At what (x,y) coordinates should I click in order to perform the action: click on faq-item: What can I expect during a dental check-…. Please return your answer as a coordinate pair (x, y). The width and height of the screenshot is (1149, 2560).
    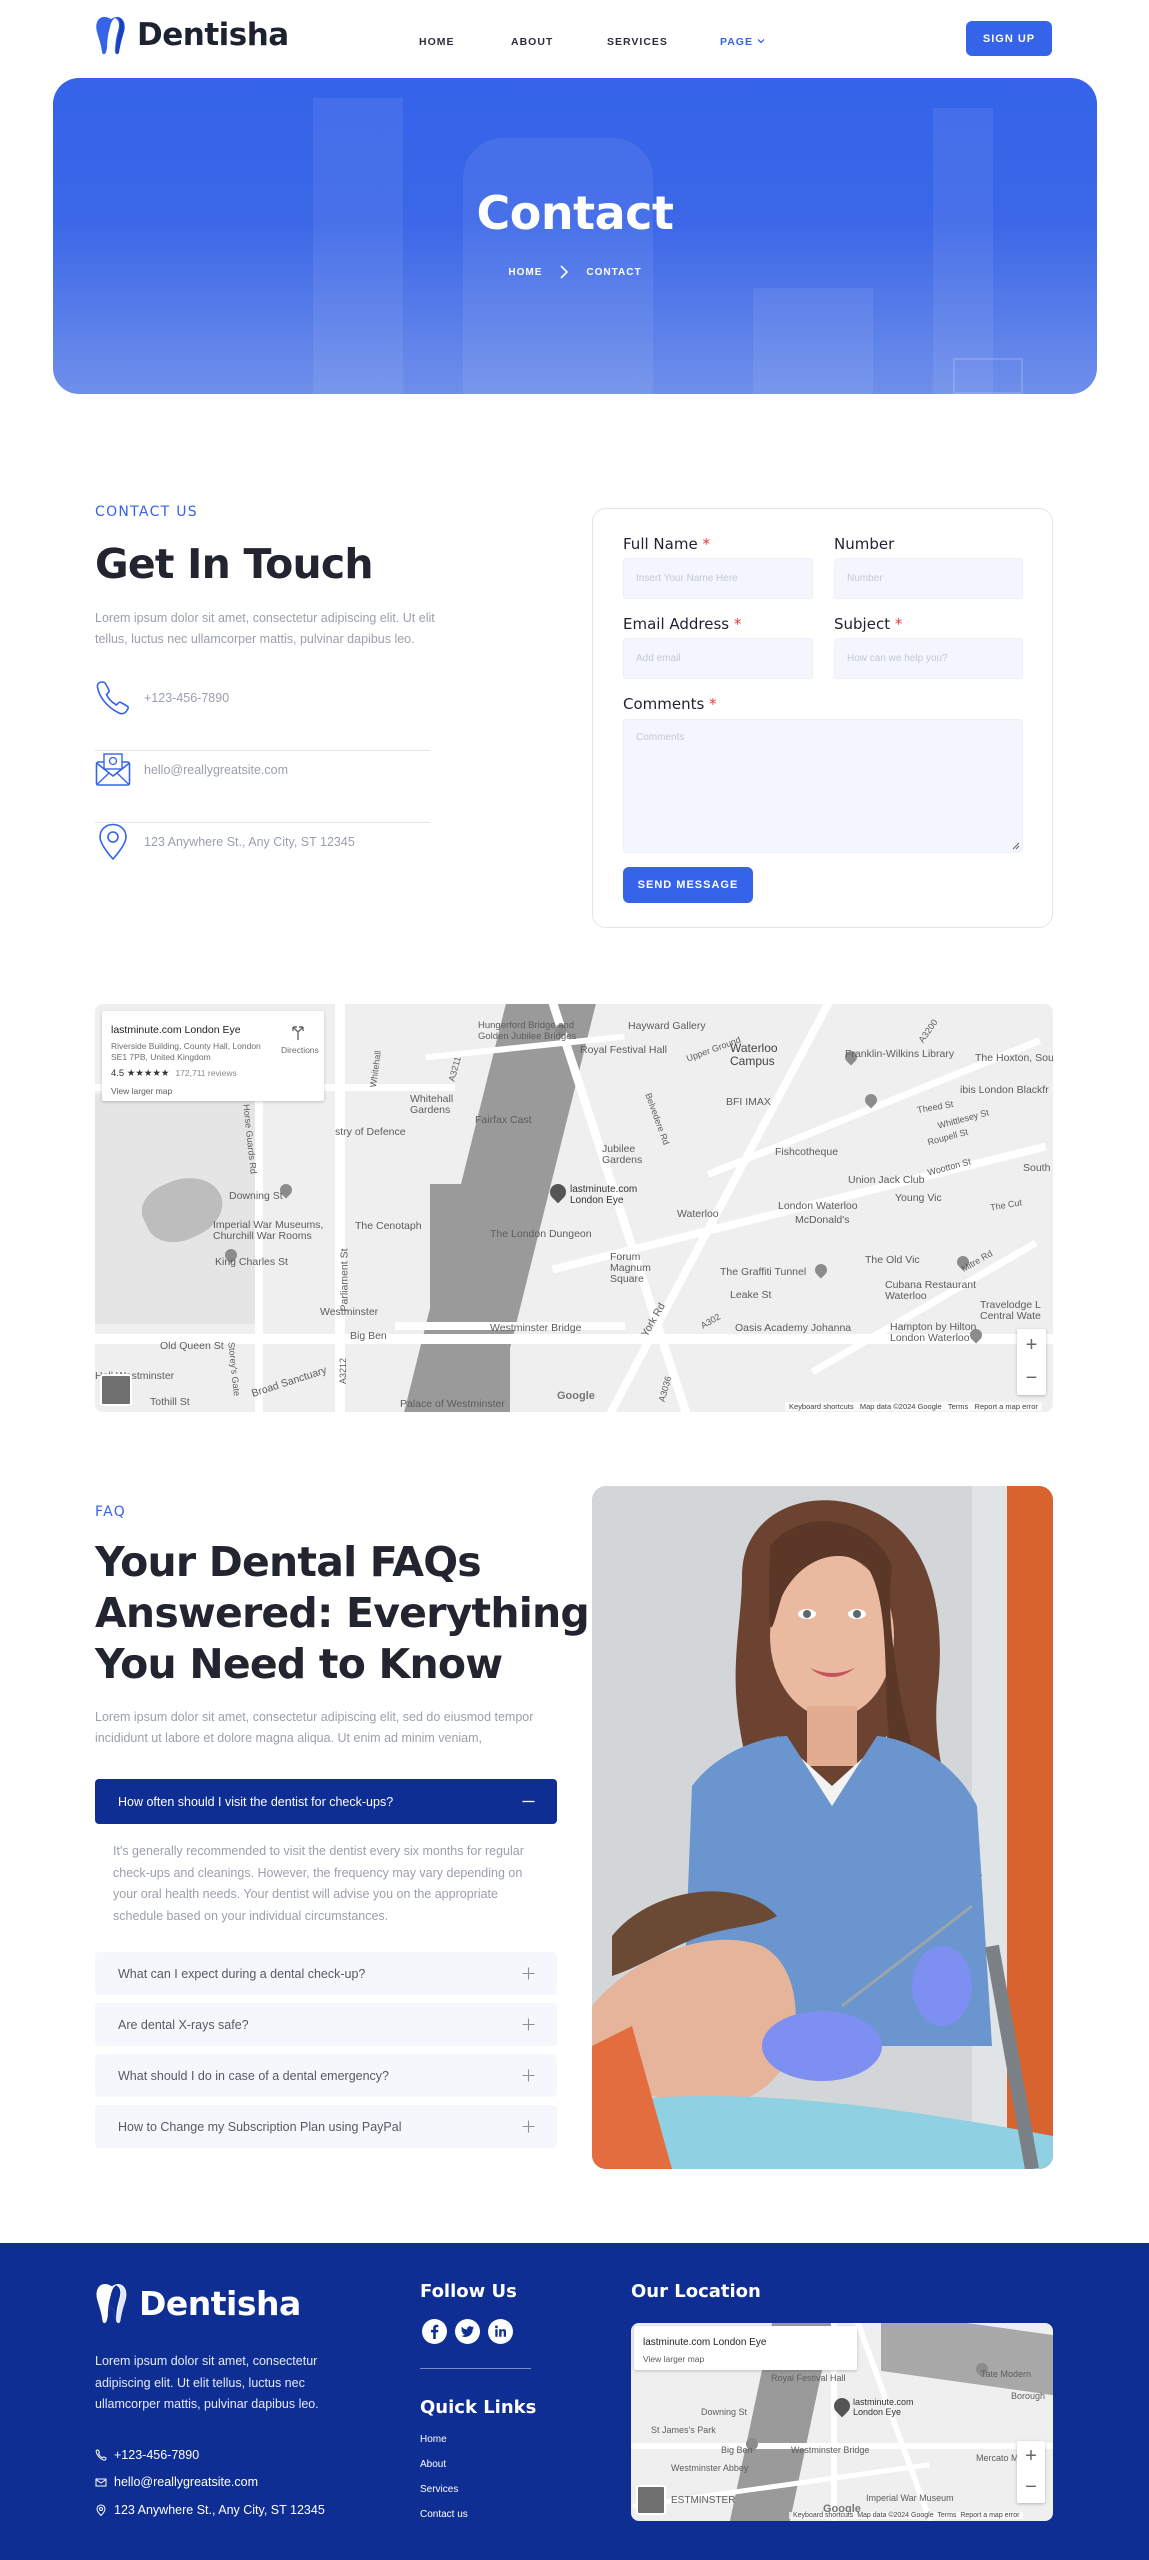
    Looking at the image, I should click on (326, 1973).